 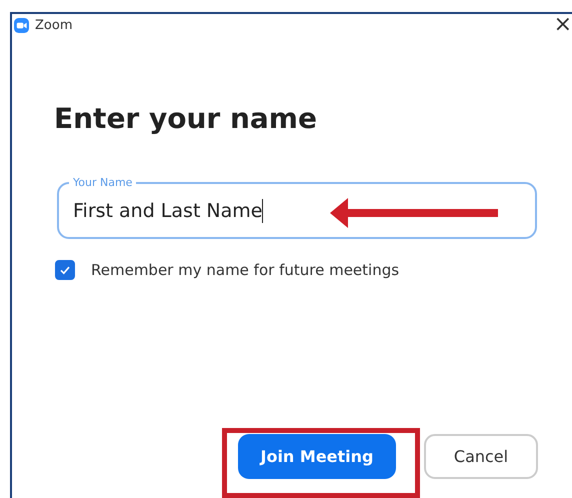 What do you see at coordinates (263, 211) in the screenshot?
I see `text-cursor` at bounding box center [263, 211].